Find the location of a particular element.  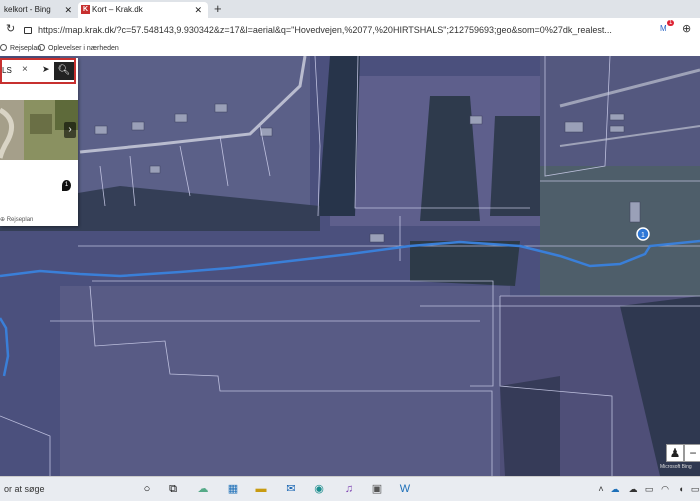

bookmark-oplevelser: Oplevelser i nærheden is located at coordinates (78, 48).